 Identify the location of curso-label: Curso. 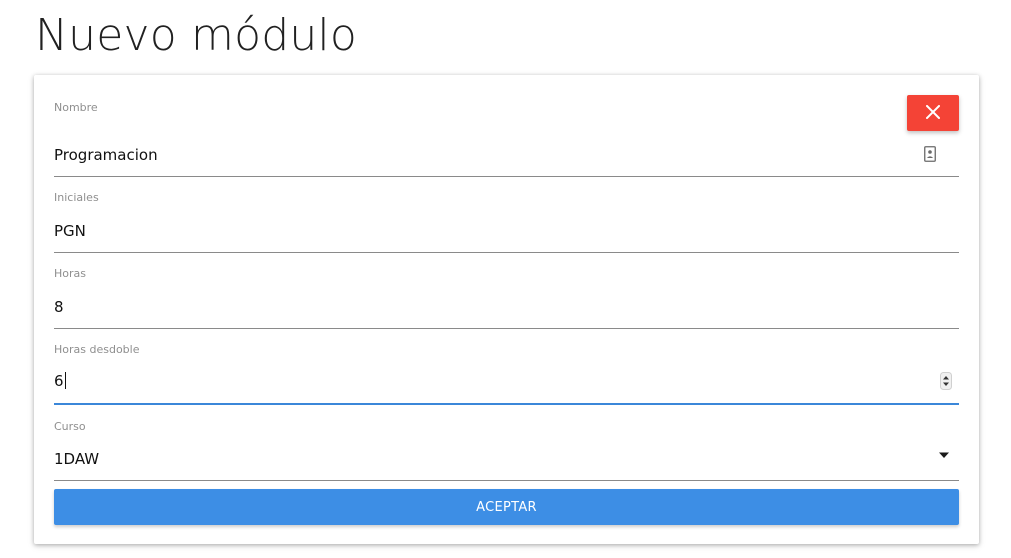
(70, 426).